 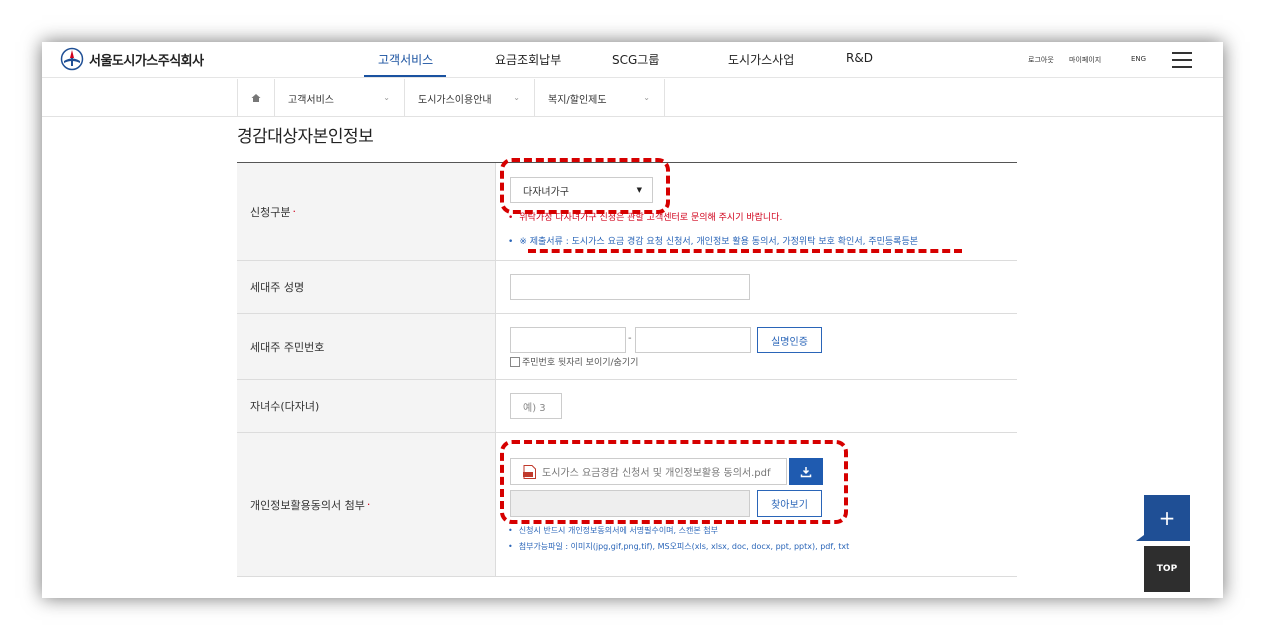 I want to click on verify-name-button: 실명인증, so click(x=789, y=340).